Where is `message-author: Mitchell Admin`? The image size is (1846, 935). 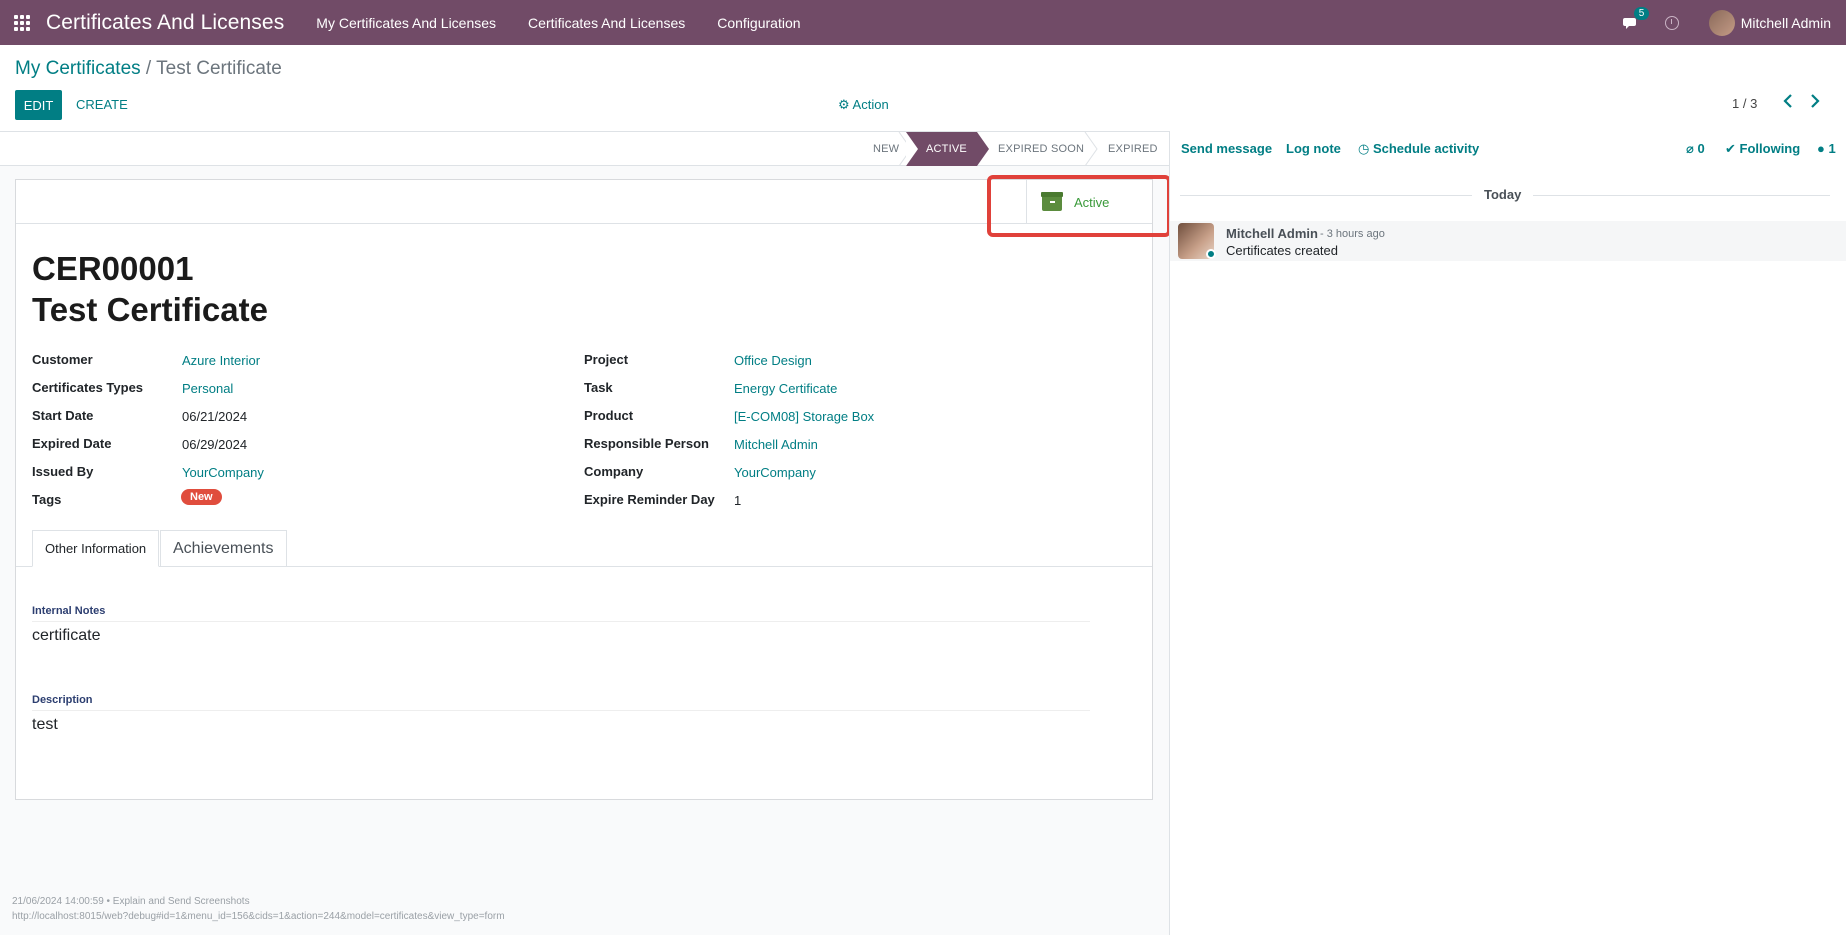
message-author: Mitchell Admin is located at coordinates (1272, 233).